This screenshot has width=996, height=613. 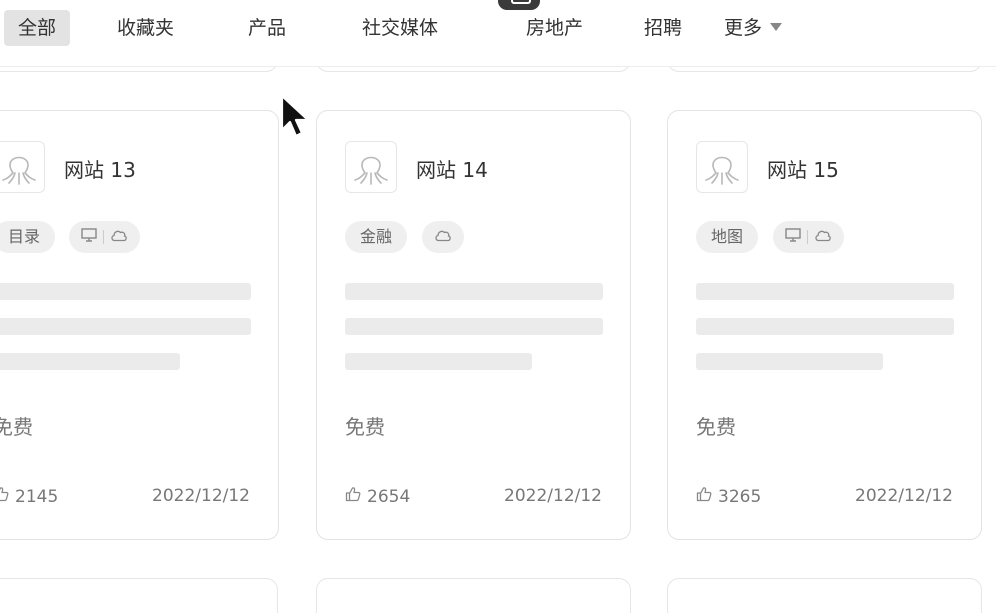 What do you see at coordinates (29, 496) in the screenshot?
I see `like-count: 2145` at bounding box center [29, 496].